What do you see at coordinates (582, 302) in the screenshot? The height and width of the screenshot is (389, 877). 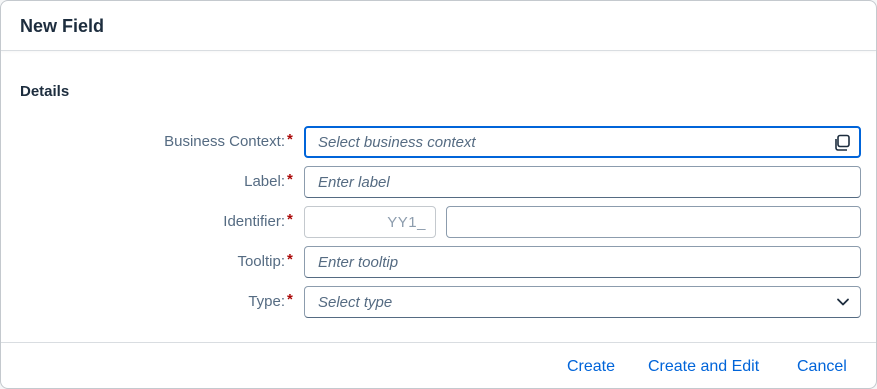 I see `type-select: Select type` at bounding box center [582, 302].